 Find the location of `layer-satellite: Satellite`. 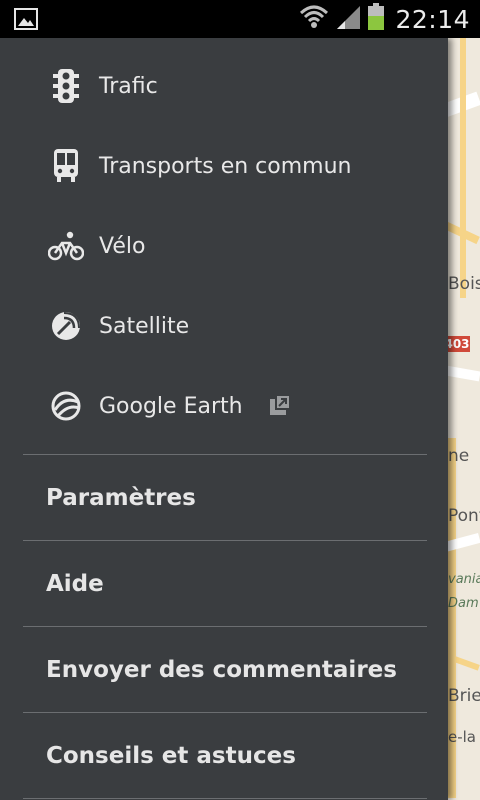

layer-satellite: Satellite is located at coordinates (224, 326).